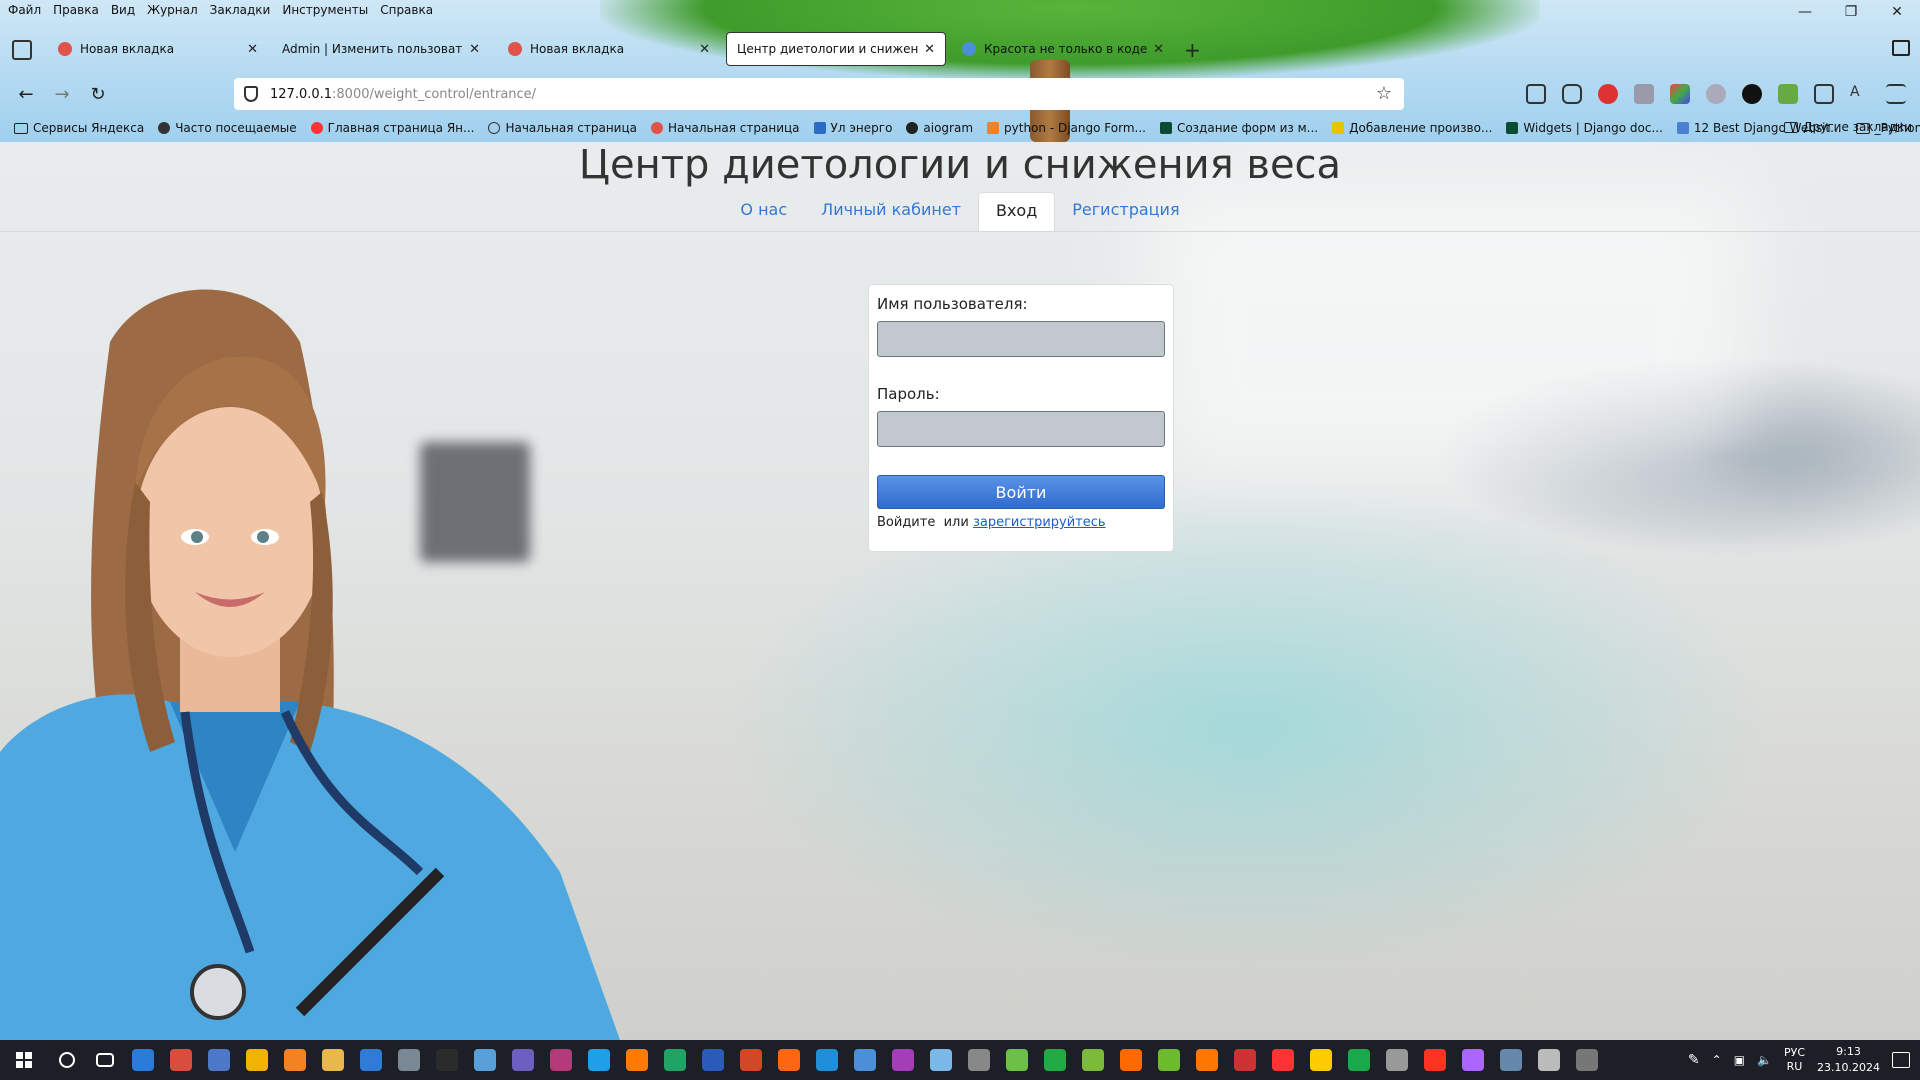 Image resolution: width=1920 pixels, height=1080 pixels. What do you see at coordinates (1694, 1060) in the screenshot?
I see `pen-icon: ✎` at bounding box center [1694, 1060].